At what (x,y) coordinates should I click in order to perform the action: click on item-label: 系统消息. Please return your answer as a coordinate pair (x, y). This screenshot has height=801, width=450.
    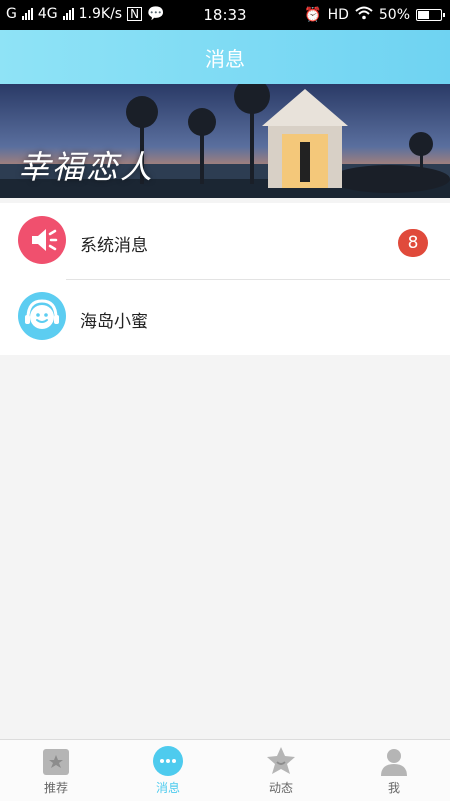
    Looking at the image, I should click on (114, 246).